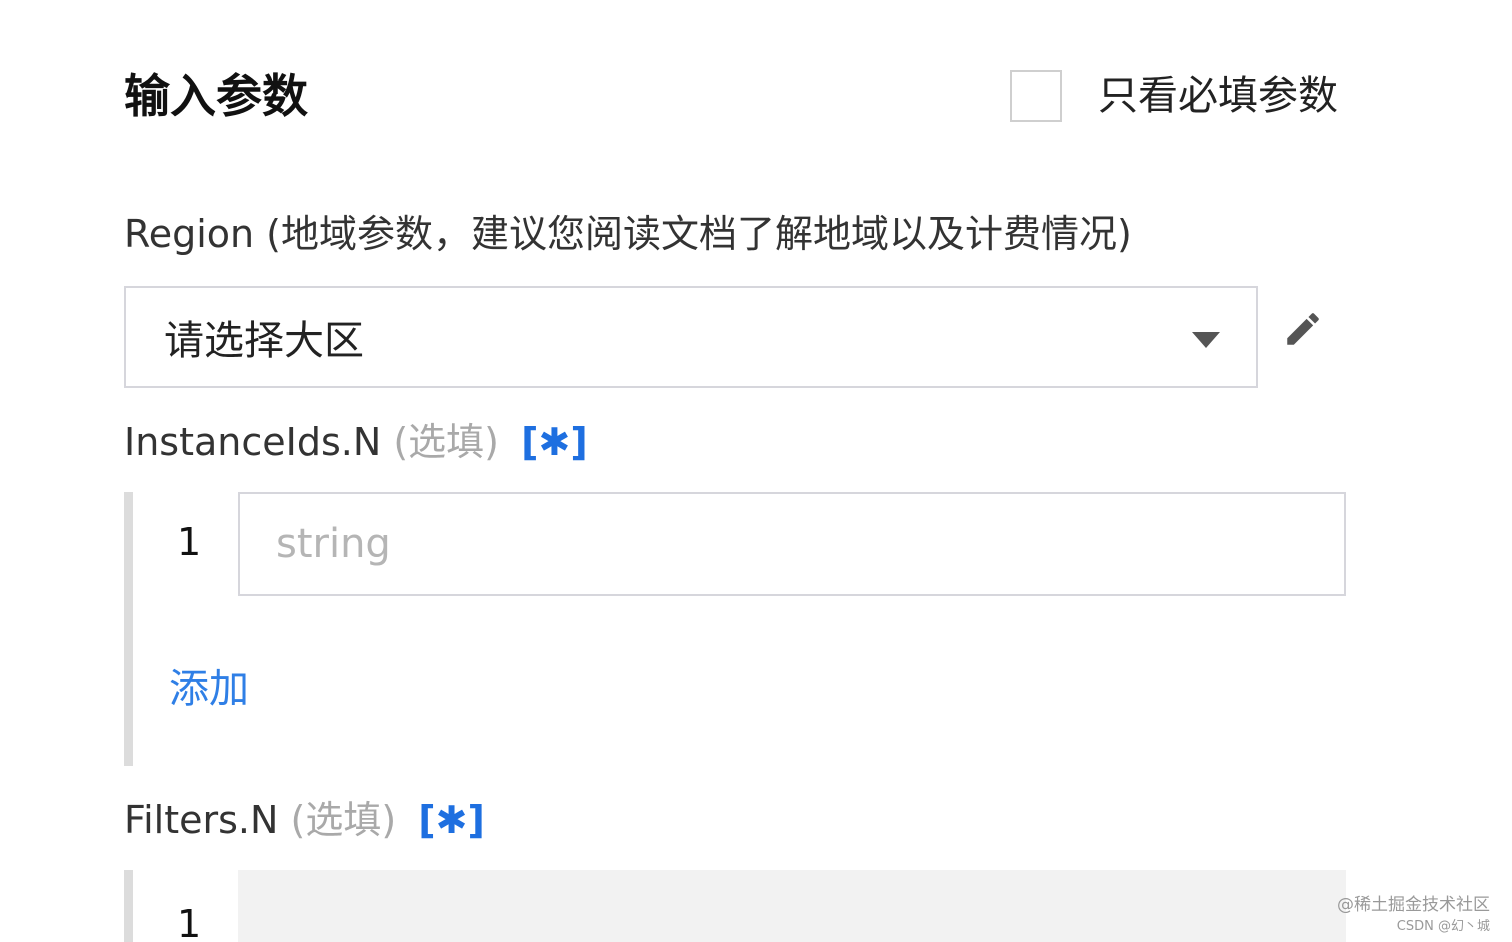  I want to click on caret-down-icon, so click(1206, 340).